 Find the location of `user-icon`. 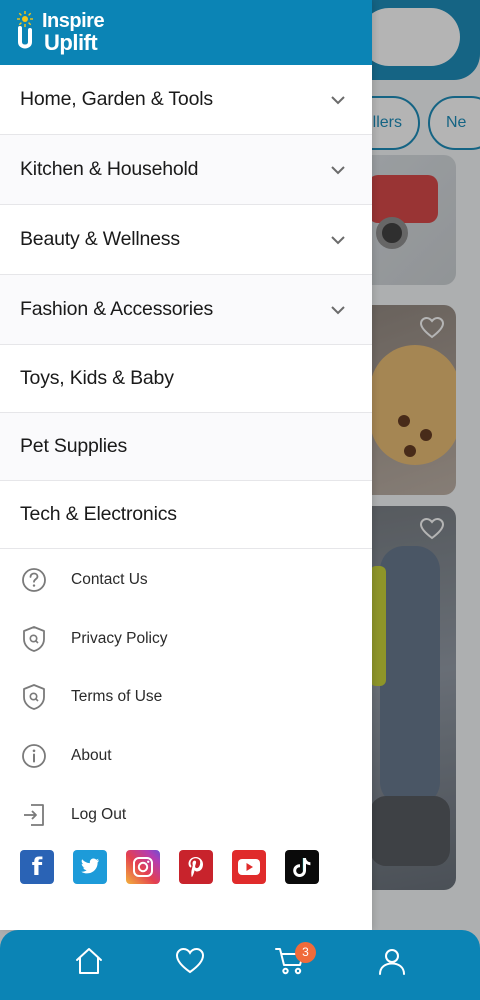

user-icon is located at coordinates (392, 961).